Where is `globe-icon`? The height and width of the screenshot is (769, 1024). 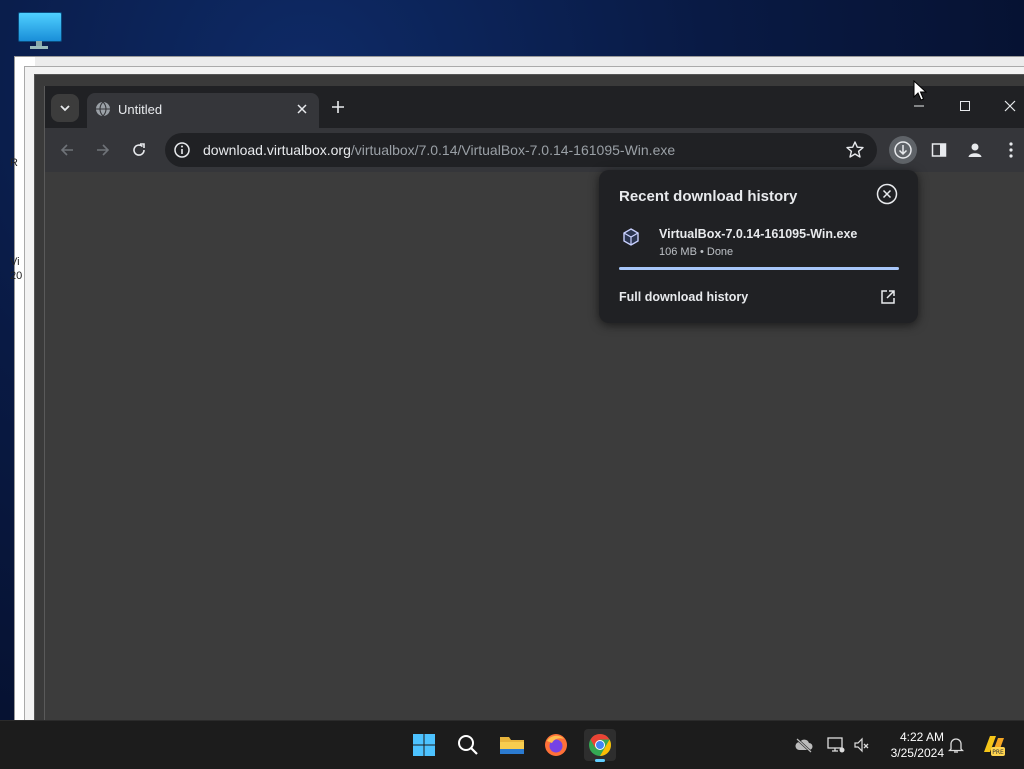
globe-icon is located at coordinates (103, 109).